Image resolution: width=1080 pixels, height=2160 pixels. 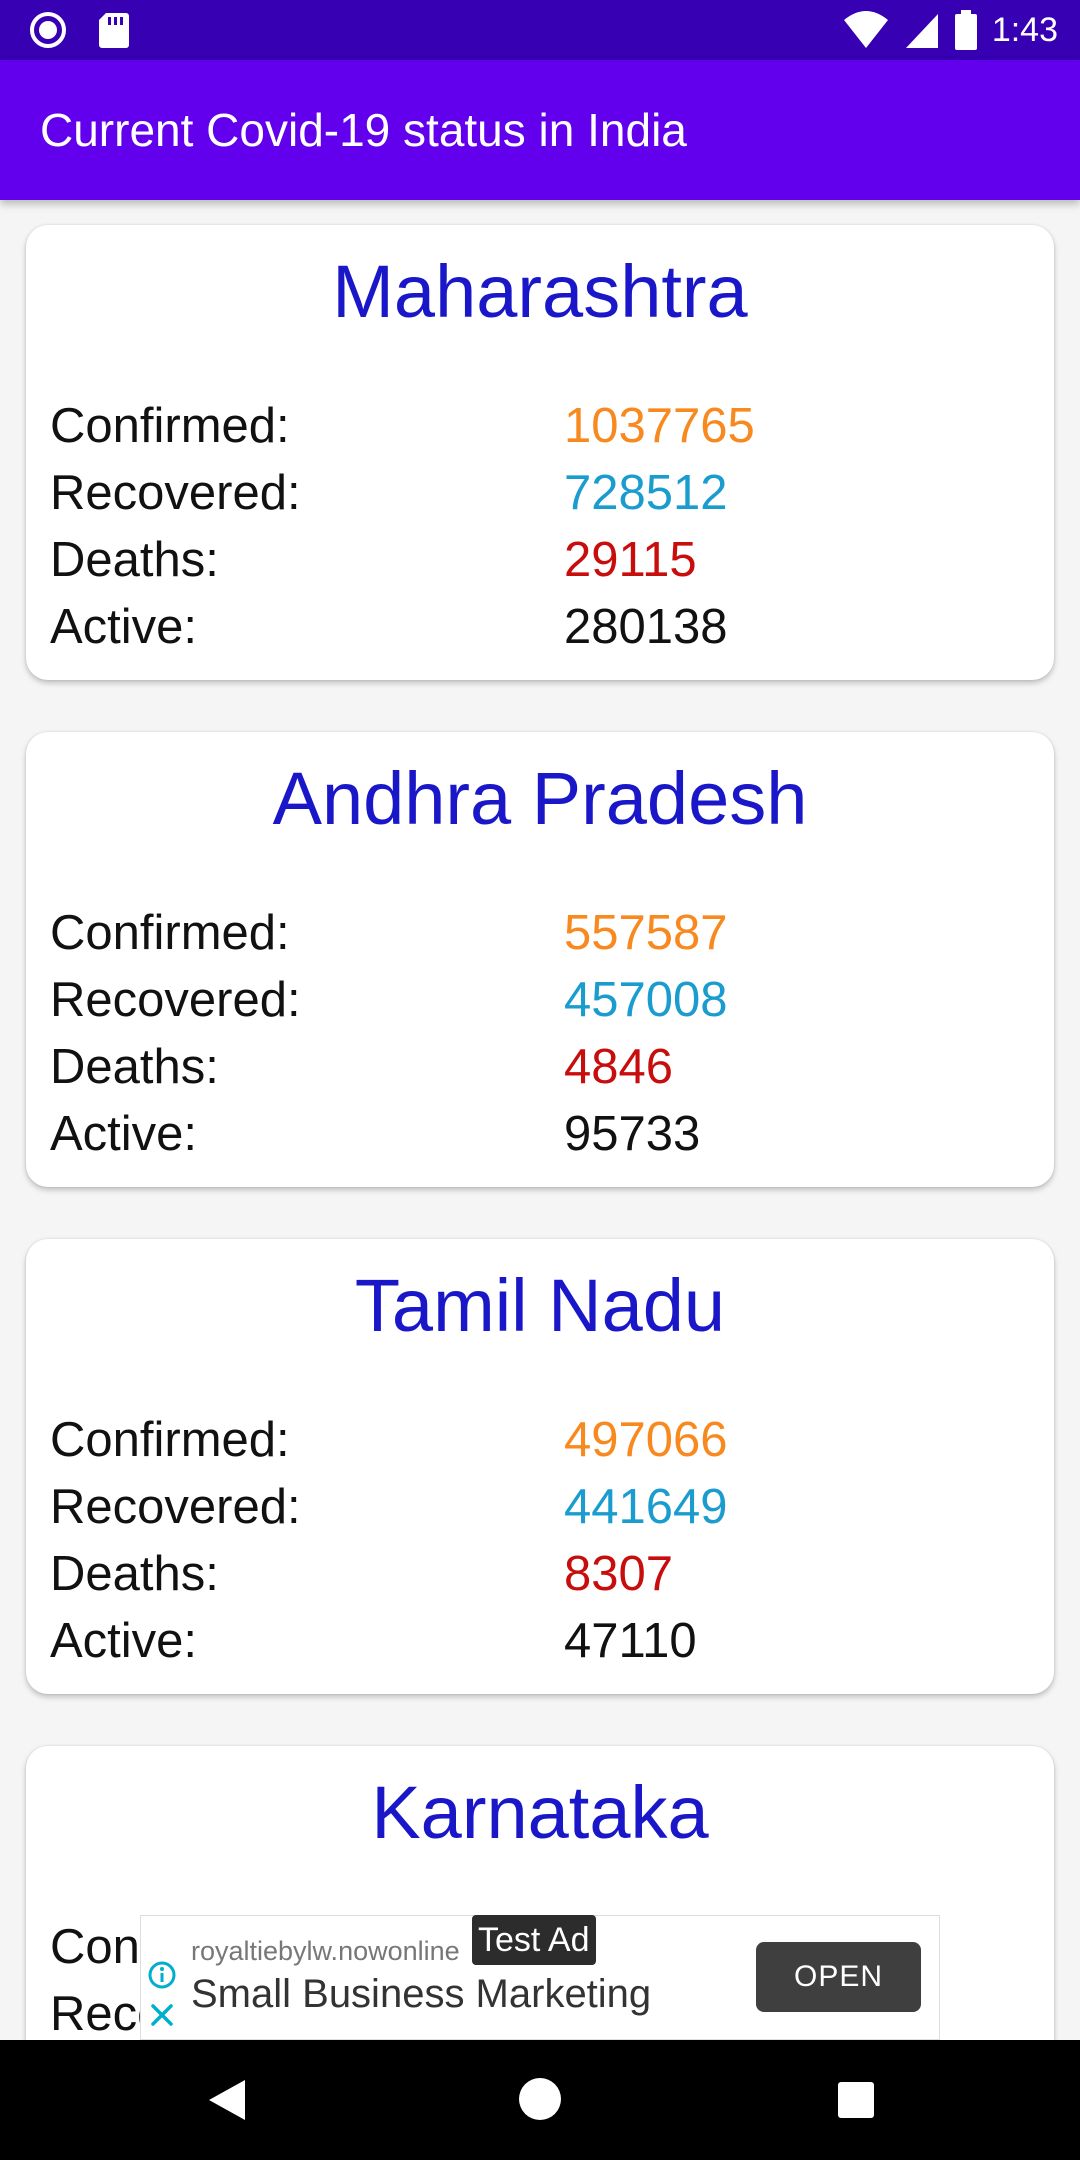 What do you see at coordinates (646, 933) in the screenshot?
I see `confirmed-value: 557587` at bounding box center [646, 933].